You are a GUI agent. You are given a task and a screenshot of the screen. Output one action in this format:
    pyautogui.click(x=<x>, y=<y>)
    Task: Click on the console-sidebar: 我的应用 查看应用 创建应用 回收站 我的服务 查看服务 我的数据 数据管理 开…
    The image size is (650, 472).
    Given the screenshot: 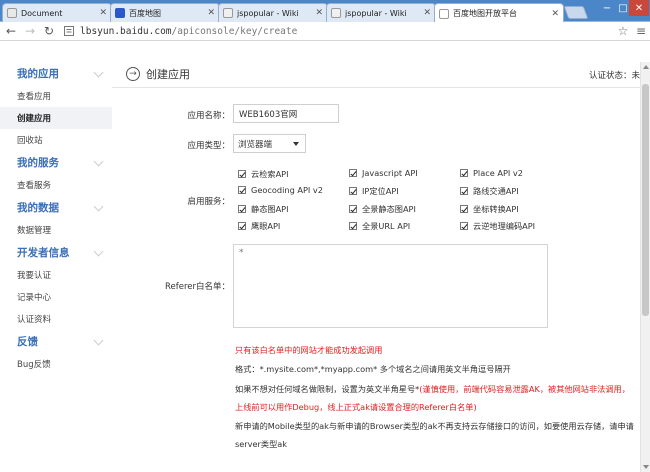 What is the action you would take?
    pyautogui.click(x=56, y=267)
    